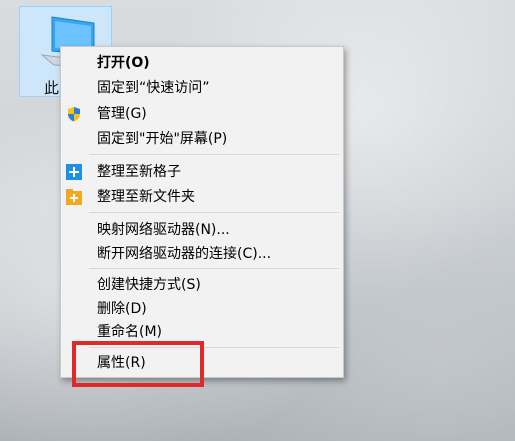 Image resolution: width=515 pixels, height=441 pixels. I want to click on menu-item-manage: 管理(G), so click(202, 114).